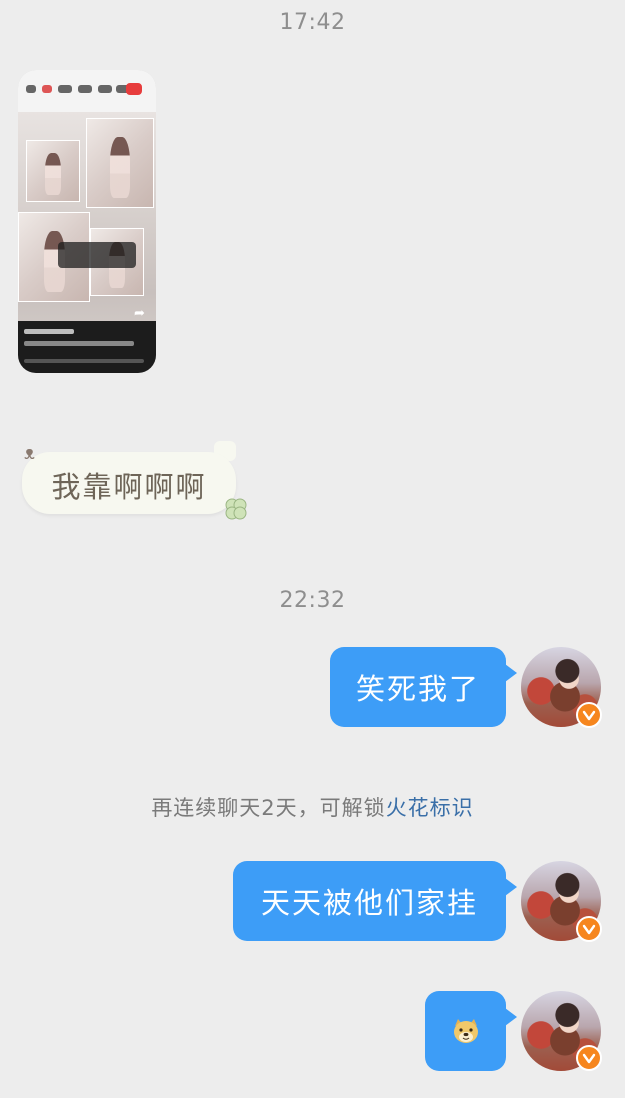 Image resolution: width=625 pixels, height=1098 pixels. What do you see at coordinates (139, 313) in the screenshot?
I see `share-icon: ➦` at bounding box center [139, 313].